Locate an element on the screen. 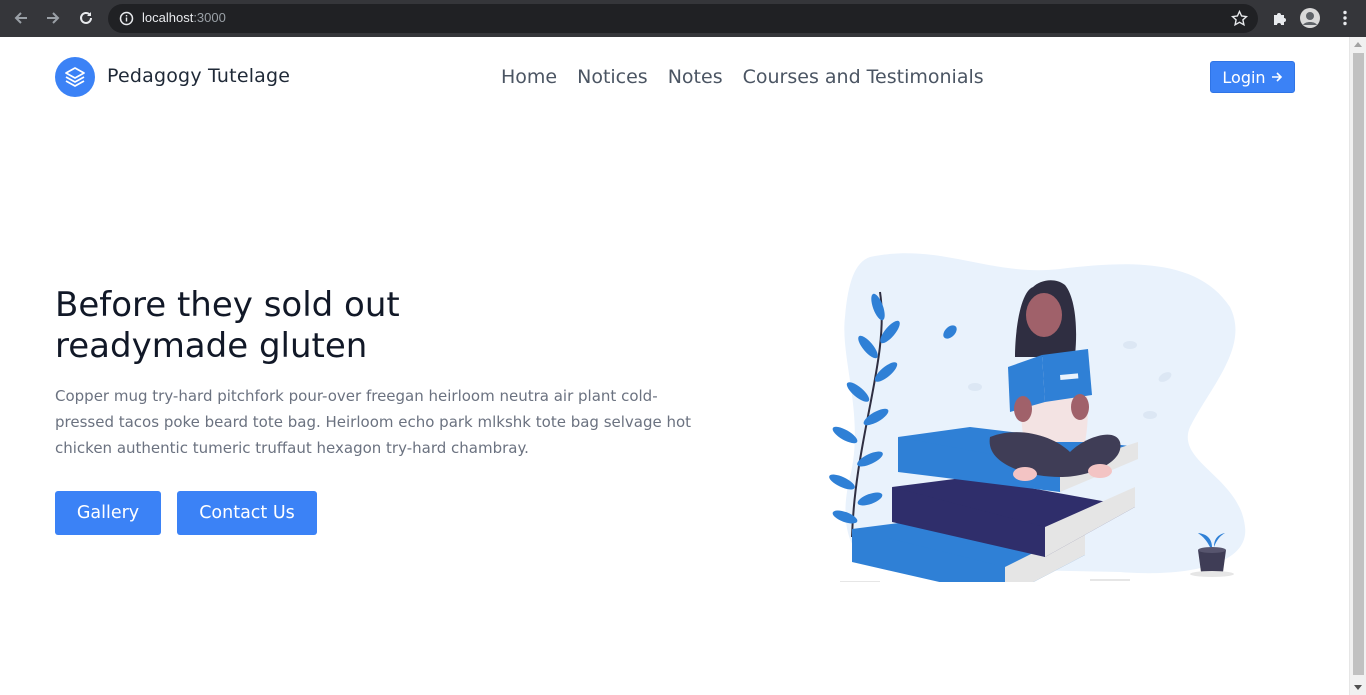  browser-toolbar: localhost:3000 is located at coordinates (683, 18).